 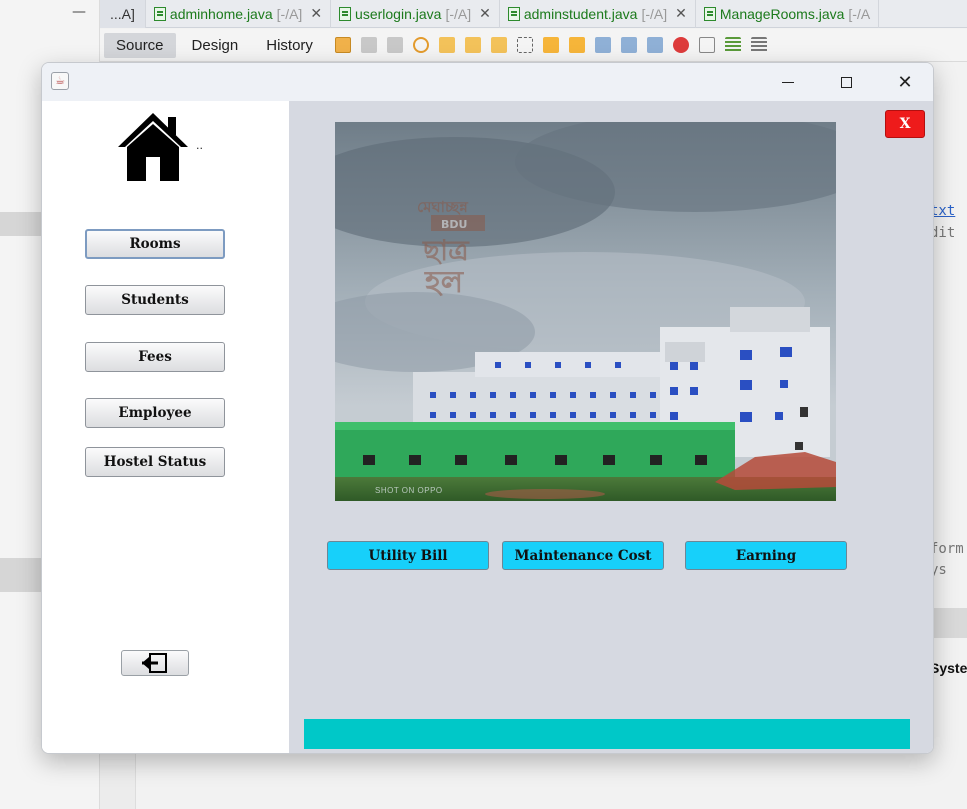 What do you see at coordinates (289, 45) in the screenshot?
I see `history-view-tab: History` at bounding box center [289, 45].